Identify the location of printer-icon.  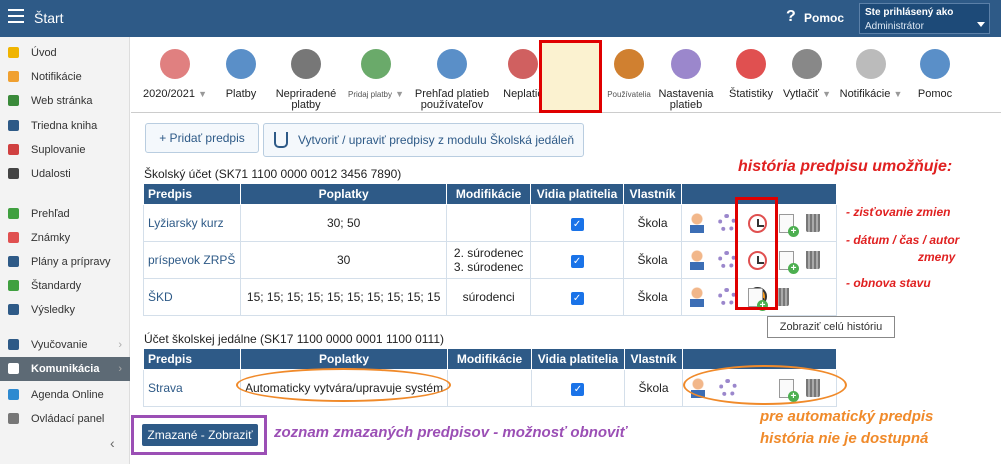
(807, 64).